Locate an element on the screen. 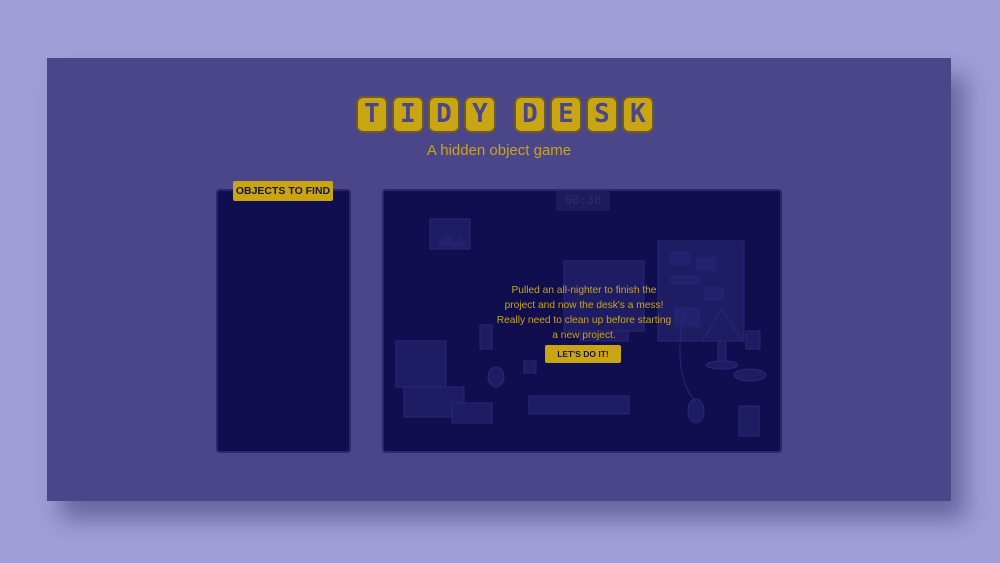  title-letter: T is located at coordinates (372, 114).